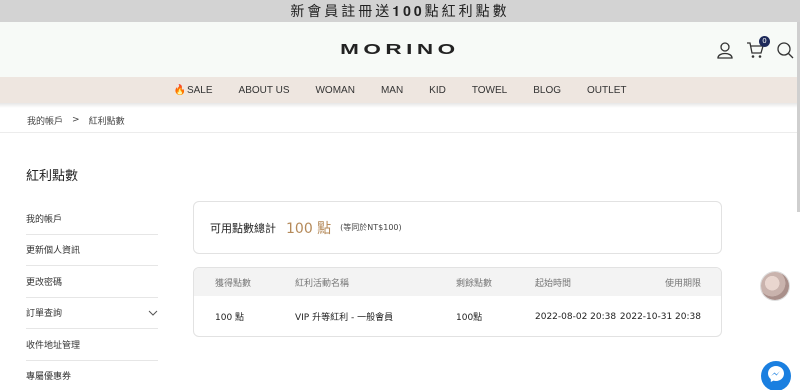 This screenshot has height=390, width=800. What do you see at coordinates (785, 50) in the screenshot?
I see `search-icon` at bounding box center [785, 50].